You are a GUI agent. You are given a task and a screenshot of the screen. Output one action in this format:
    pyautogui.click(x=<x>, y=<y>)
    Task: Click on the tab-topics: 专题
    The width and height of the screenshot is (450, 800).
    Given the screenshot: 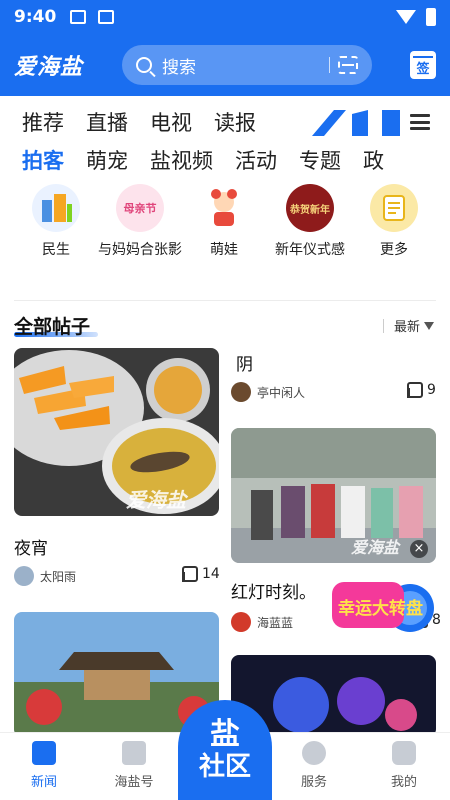 What is the action you would take?
    pyautogui.click(x=320, y=160)
    